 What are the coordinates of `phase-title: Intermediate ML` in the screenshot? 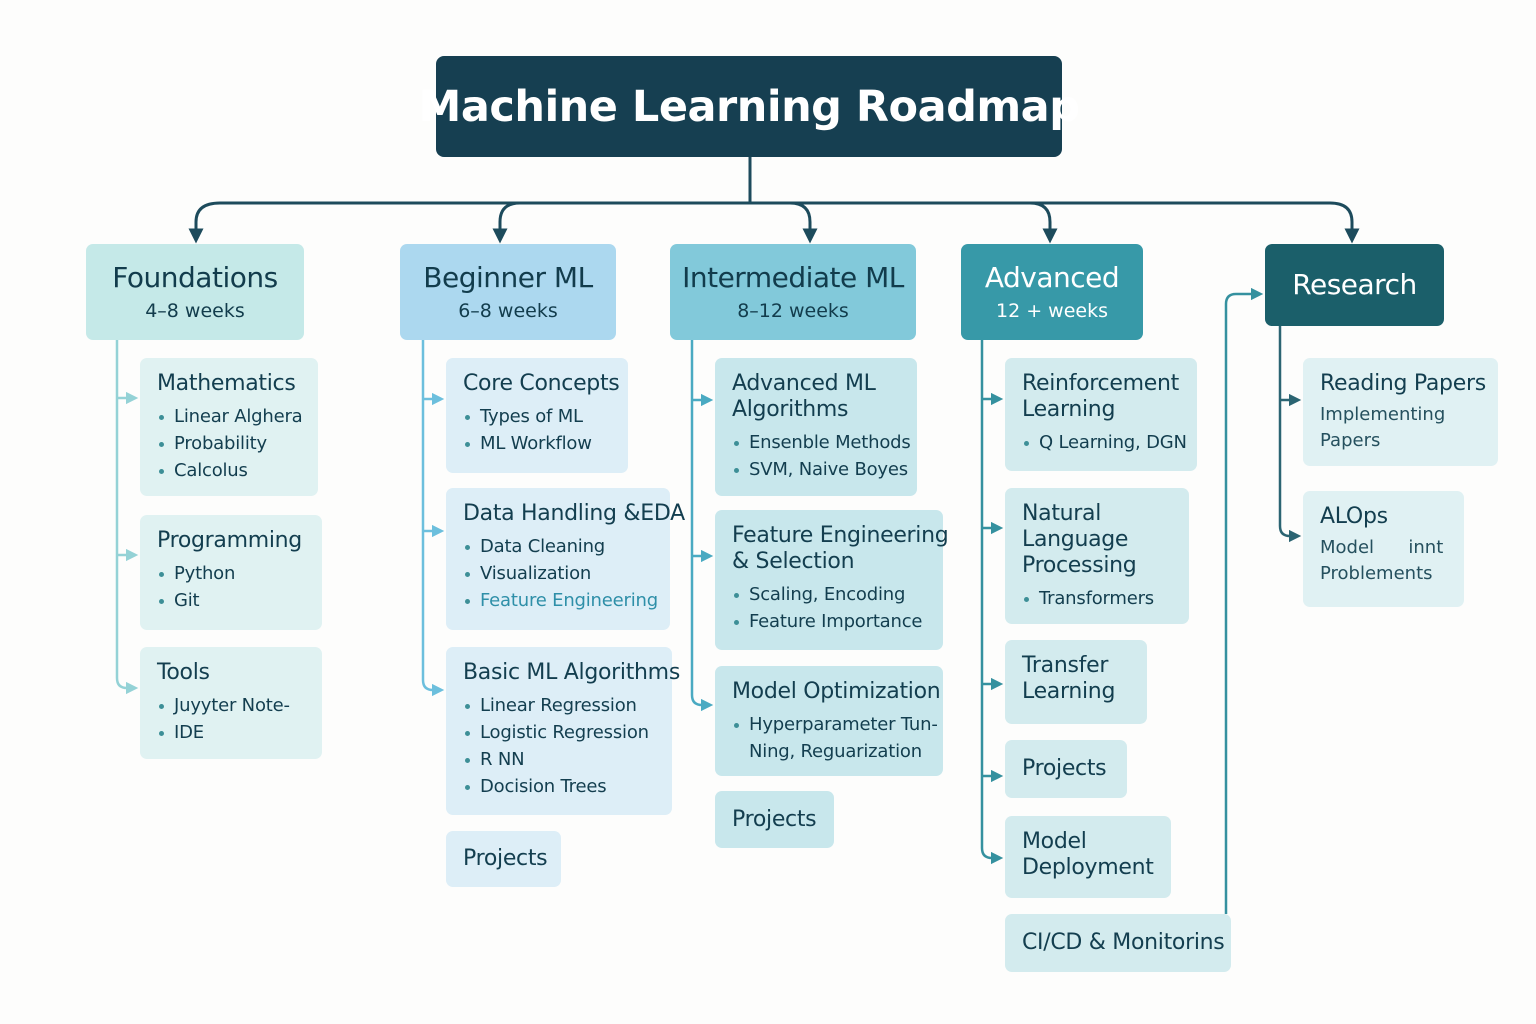 It's located at (793, 277).